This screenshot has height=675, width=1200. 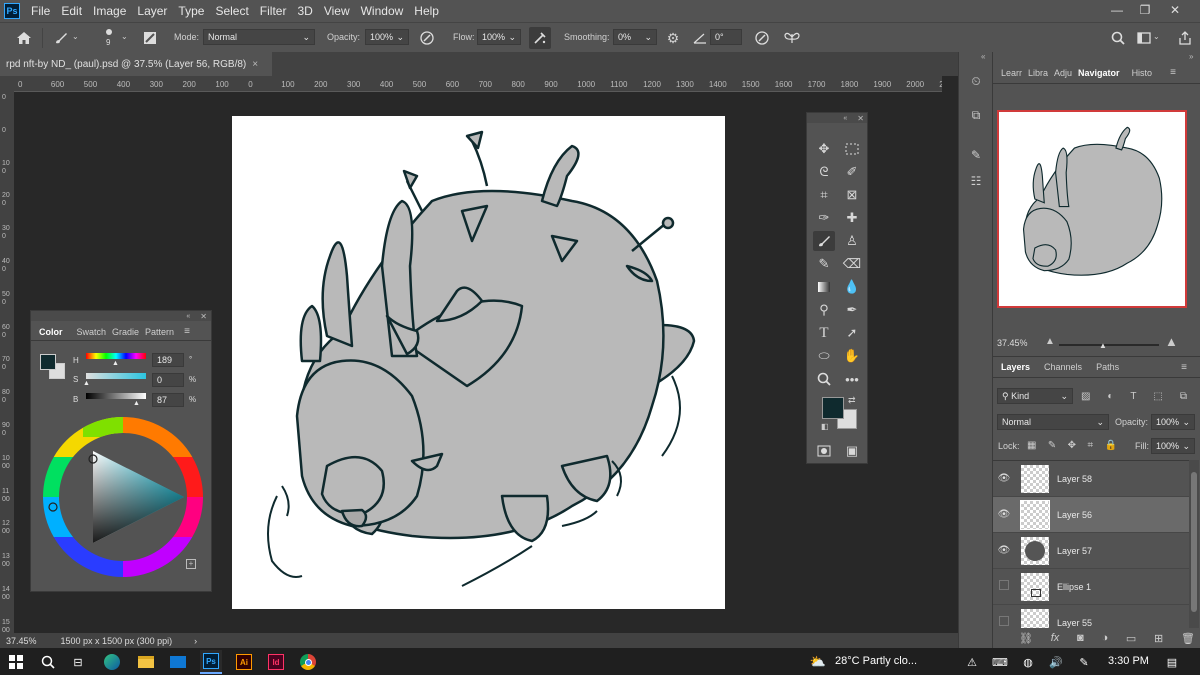 What do you see at coordinates (837, 118) in the screenshot?
I see `panel-header: « ✕` at bounding box center [837, 118].